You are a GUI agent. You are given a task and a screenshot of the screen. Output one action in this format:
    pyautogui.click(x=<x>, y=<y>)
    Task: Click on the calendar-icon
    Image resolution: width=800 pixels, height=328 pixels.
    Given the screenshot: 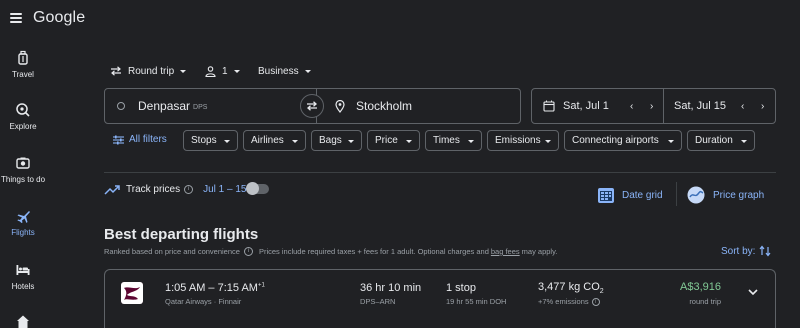 What is the action you would take?
    pyautogui.click(x=549, y=106)
    